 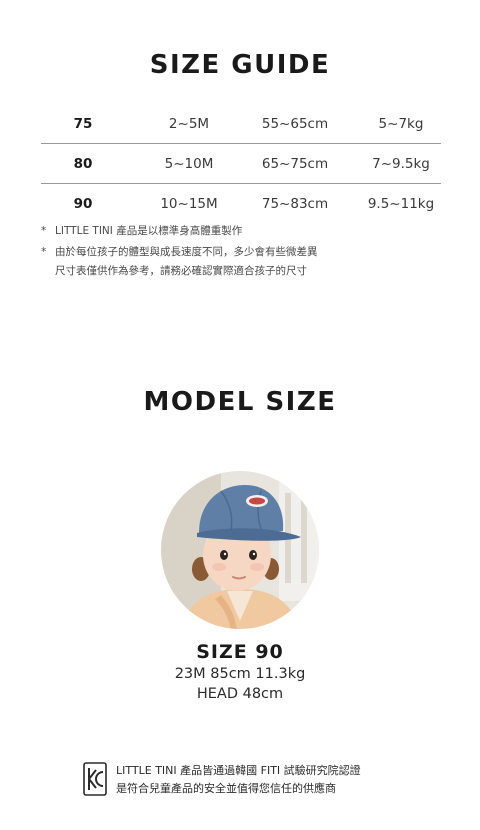 I want to click on table-row: 80 5~10M 65~75cm 7~9.5kg, so click(x=241, y=163).